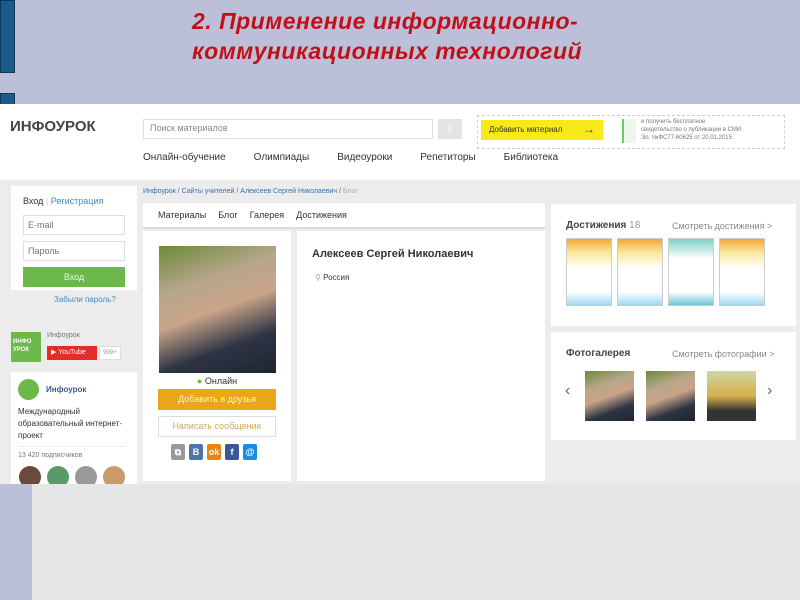  What do you see at coordinates (336, 277) in the screenshot?
I see `location-label: Россия` at bounding box center [336, 277].